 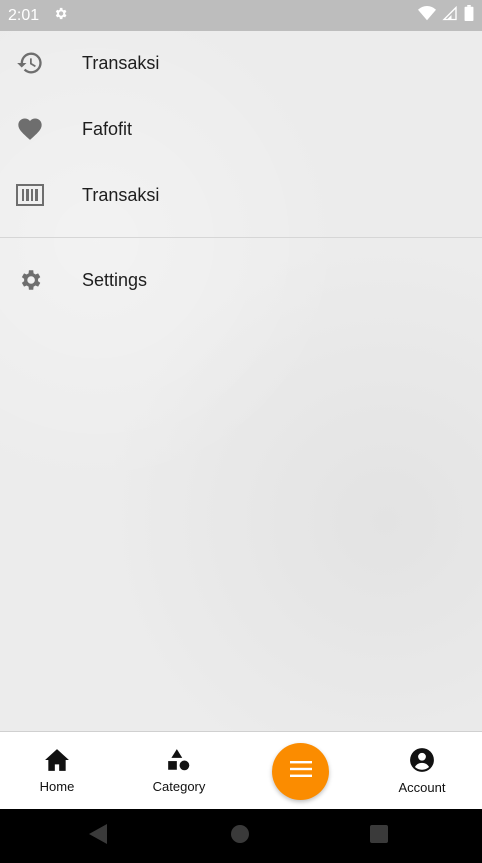 I want to click on back-icon, so click(x=98, y=836).